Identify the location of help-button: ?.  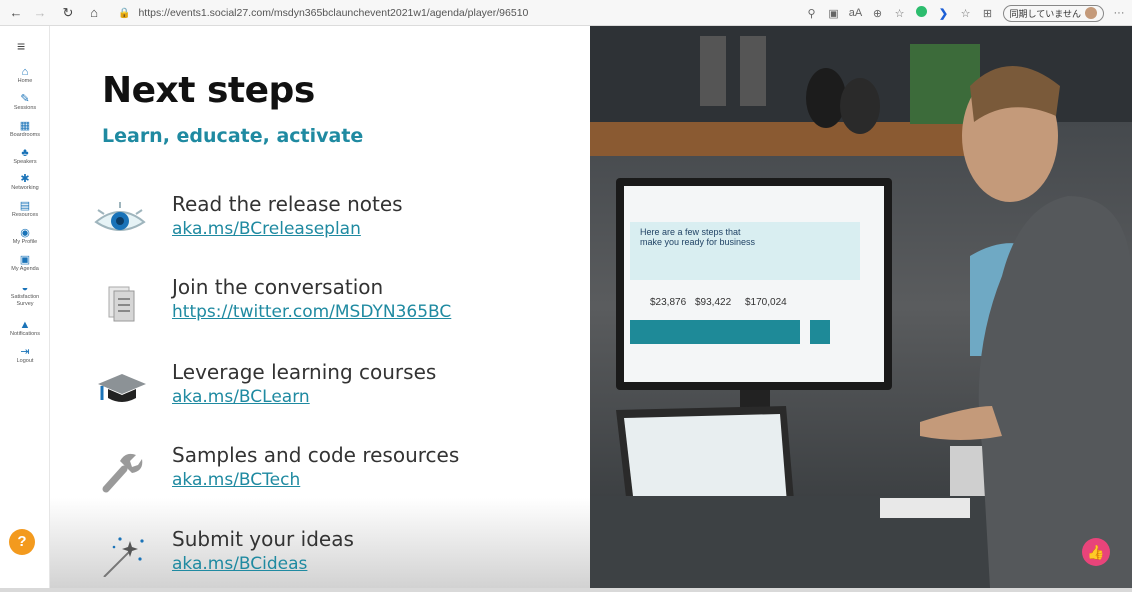
(22, 542).